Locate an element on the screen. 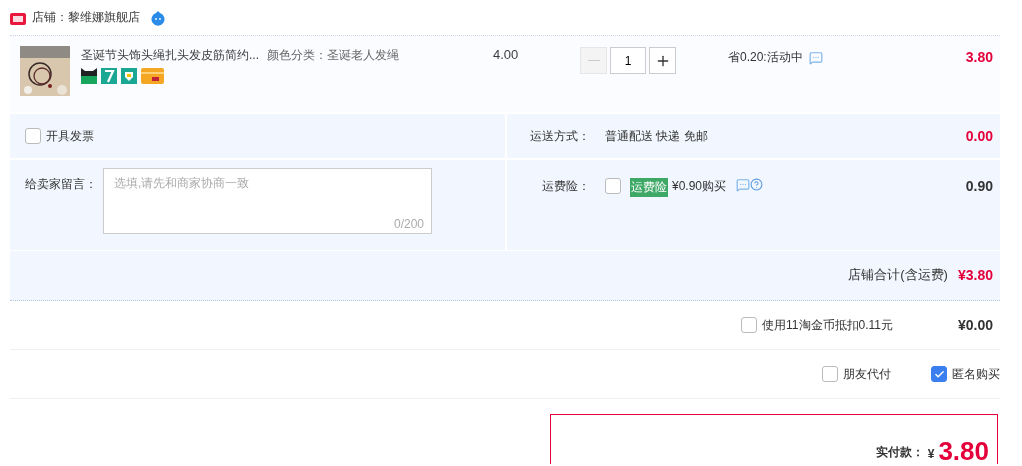  character-counter: 0/200 is located at coordinates (408, 224).